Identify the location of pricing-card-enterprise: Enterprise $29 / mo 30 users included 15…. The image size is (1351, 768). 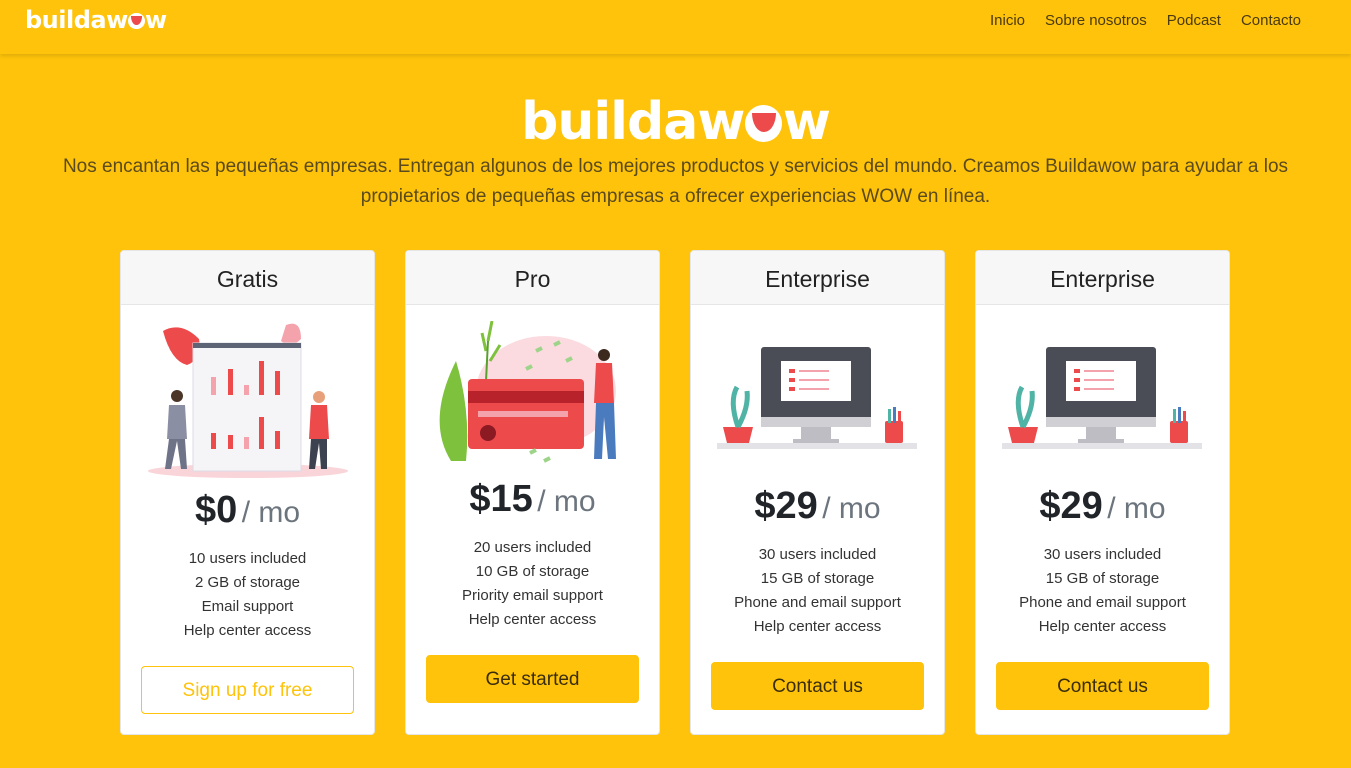
(817, 492).